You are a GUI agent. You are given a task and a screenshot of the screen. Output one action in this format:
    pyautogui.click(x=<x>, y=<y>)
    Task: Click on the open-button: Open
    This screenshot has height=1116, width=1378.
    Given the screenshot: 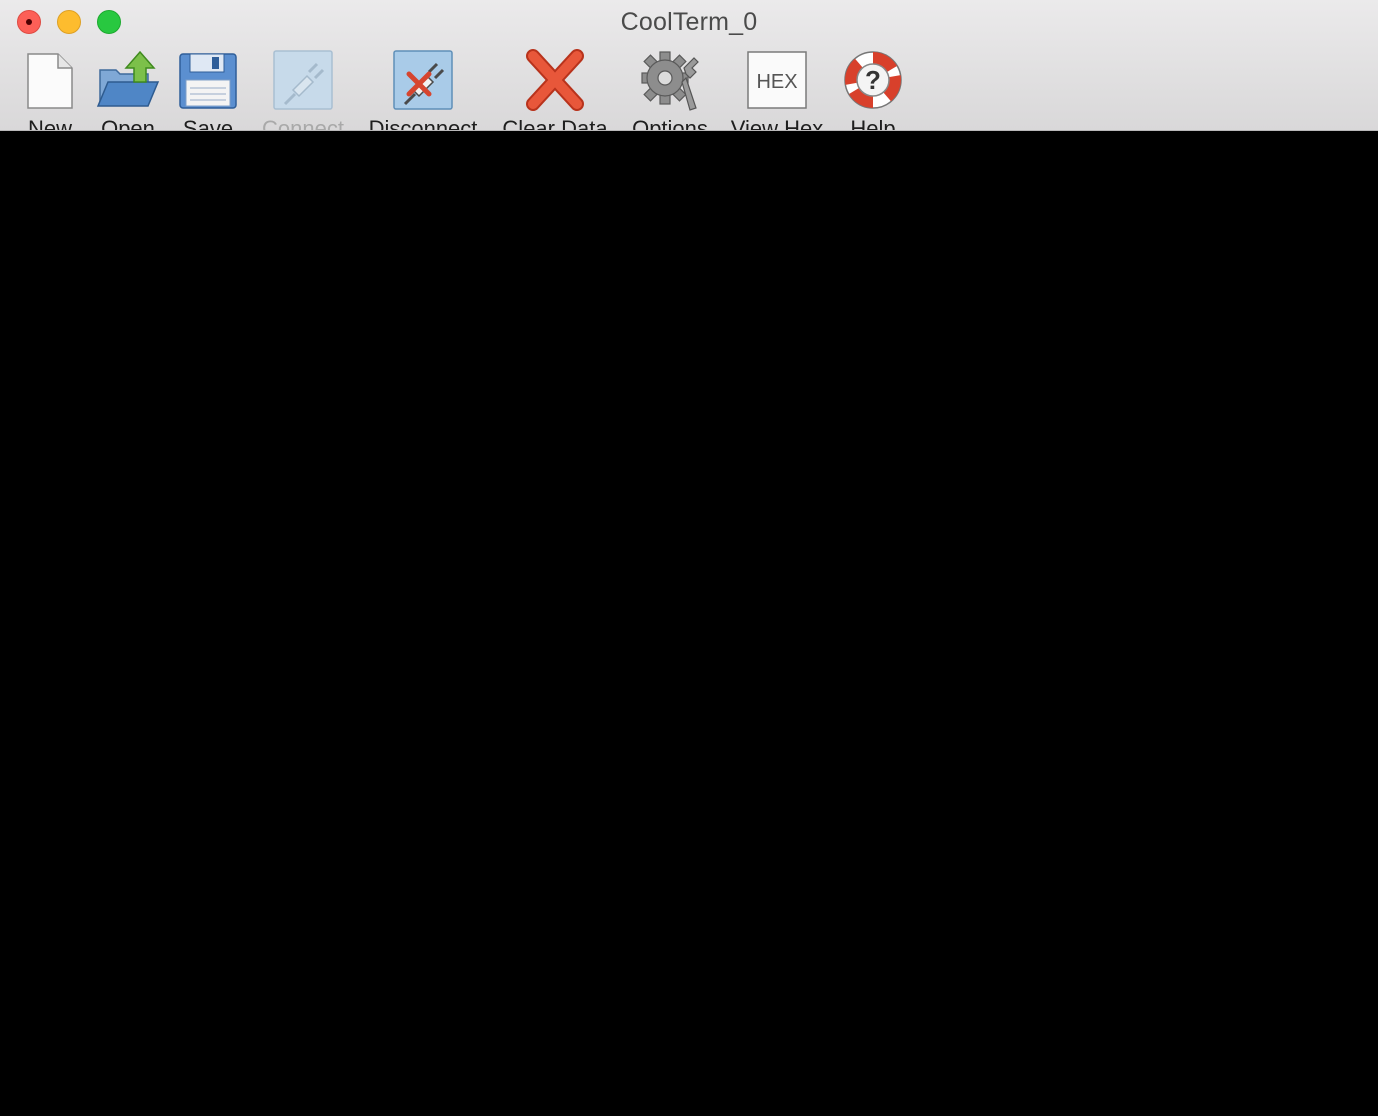 What is the action you would take?
    pyautogui.click(x=128, y=89)
    